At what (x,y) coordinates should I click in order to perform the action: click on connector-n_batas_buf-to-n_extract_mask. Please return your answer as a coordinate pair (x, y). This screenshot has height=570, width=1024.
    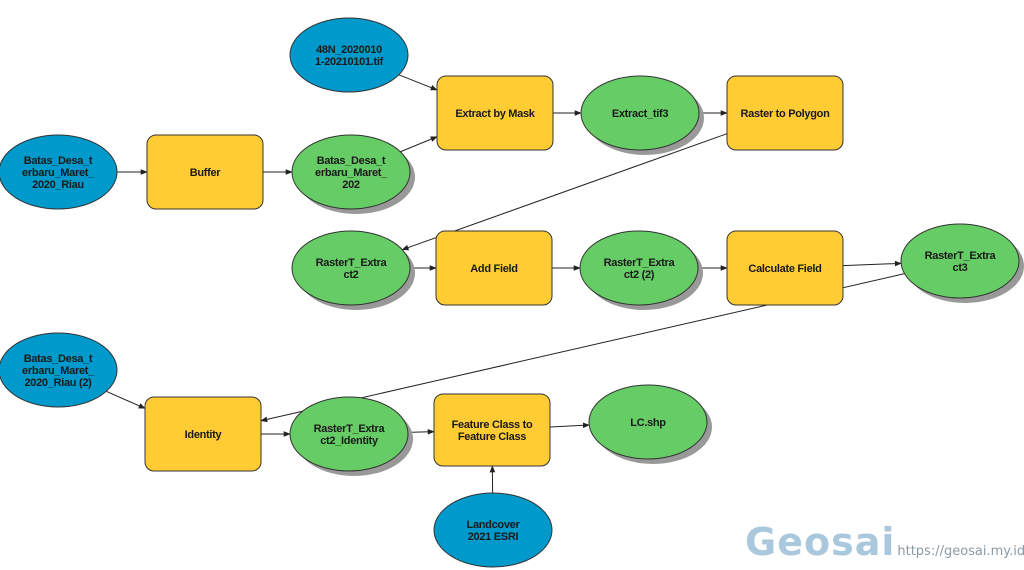
    Looking at the image, I should click on (419, 144).